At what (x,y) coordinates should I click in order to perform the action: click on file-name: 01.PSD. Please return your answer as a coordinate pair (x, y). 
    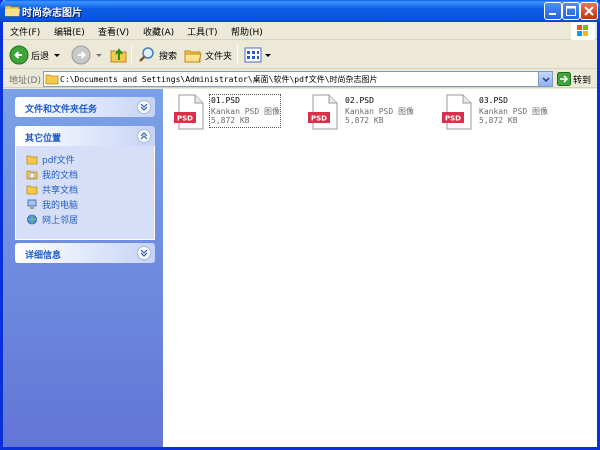
    Looking at the image, I should click on (225, 100).